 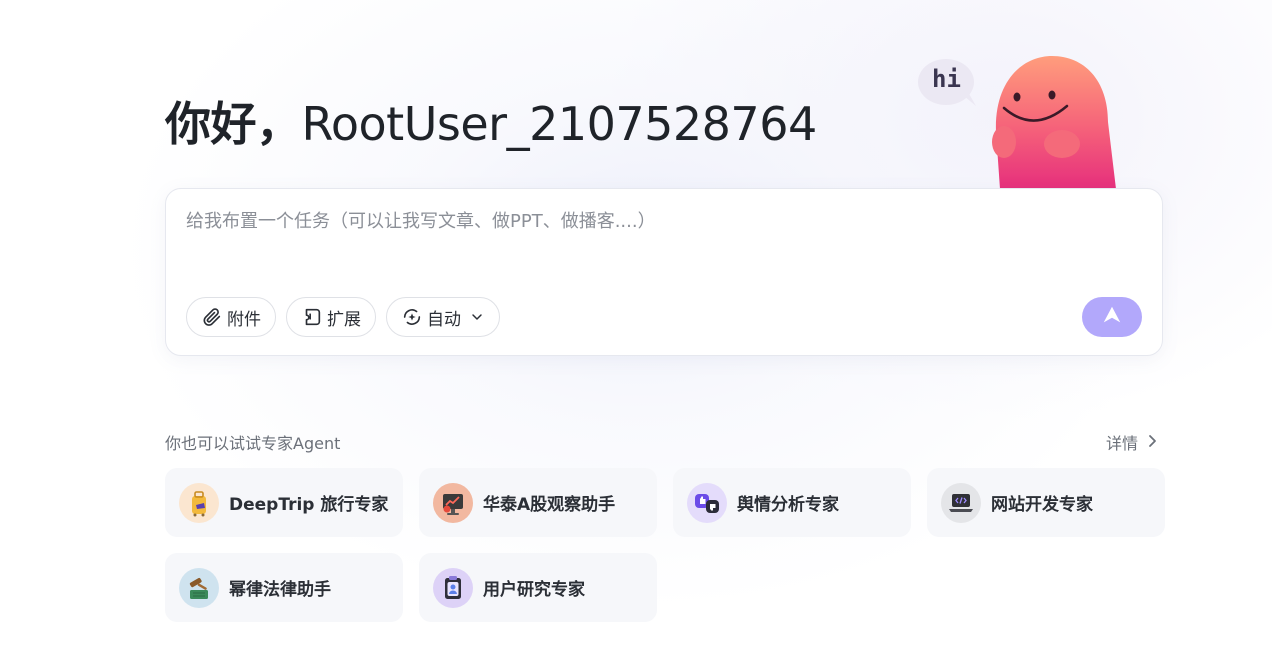 What do you see at coordinates (199, 587) in the screenshot?
I see `gavel-icon` at bounding box center [199, 587].